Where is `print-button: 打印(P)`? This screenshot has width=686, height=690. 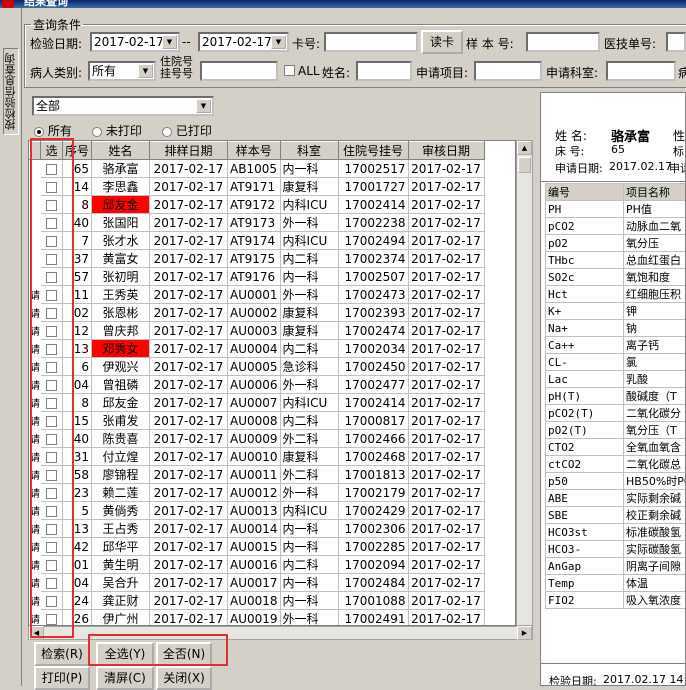 print-button: 打印(P) is located at coordinates (62, 678).